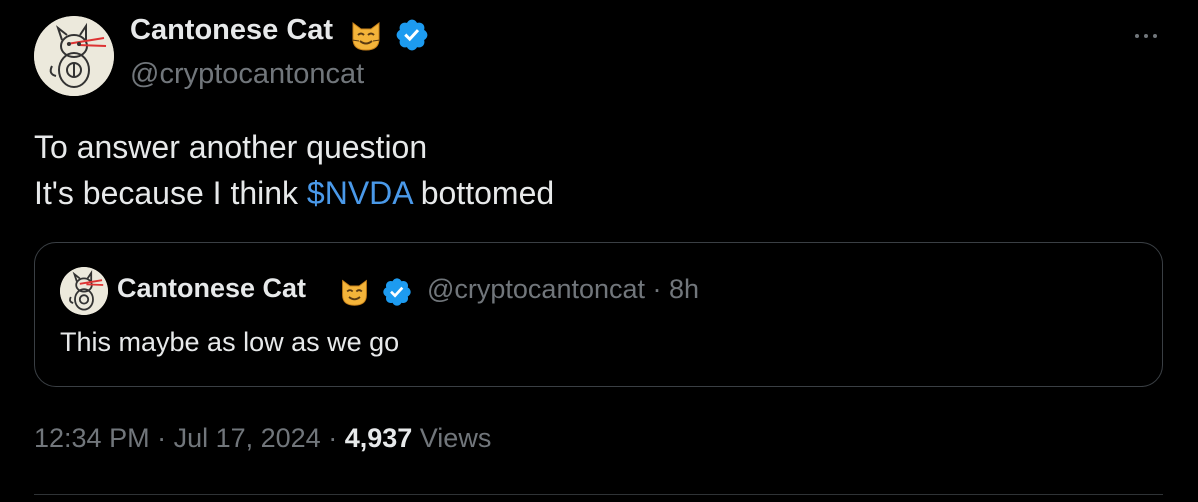 The image size is (1198, 502). I want to click on quote-author-avatar, so click(84, 291).